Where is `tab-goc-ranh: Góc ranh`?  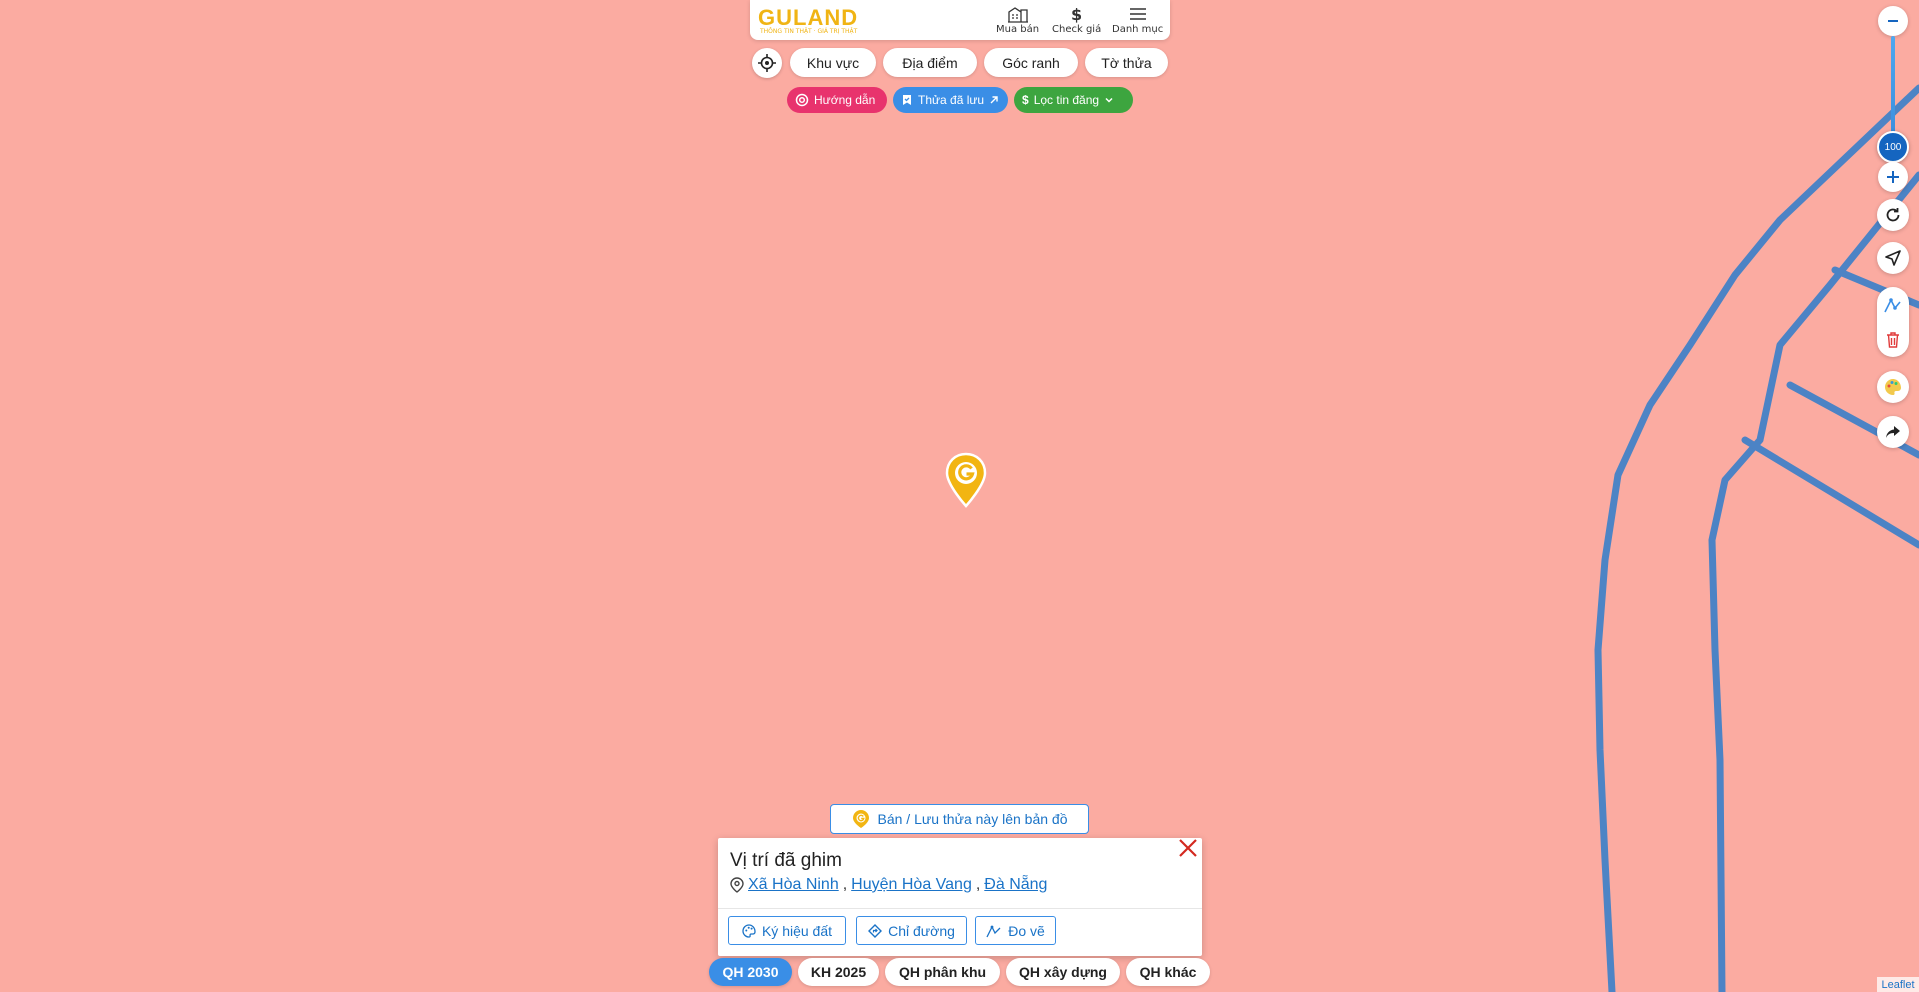
tab-goc-ranh: Góc ranh is located at coordinates (1031, 62).